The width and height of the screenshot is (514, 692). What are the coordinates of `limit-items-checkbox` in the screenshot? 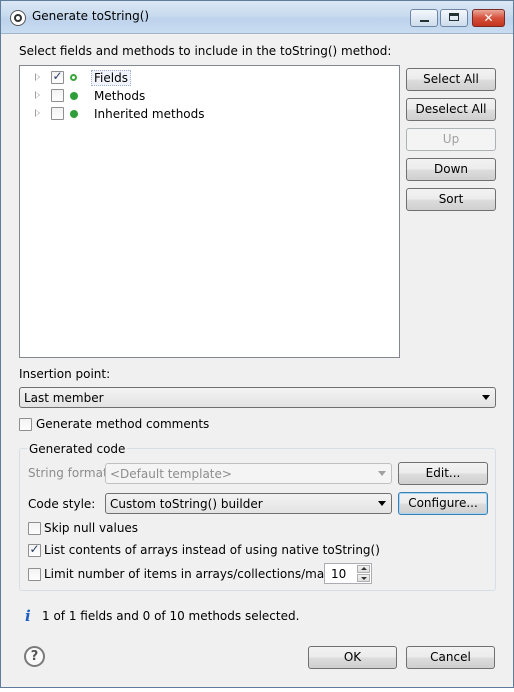 It's located at (34, 574).